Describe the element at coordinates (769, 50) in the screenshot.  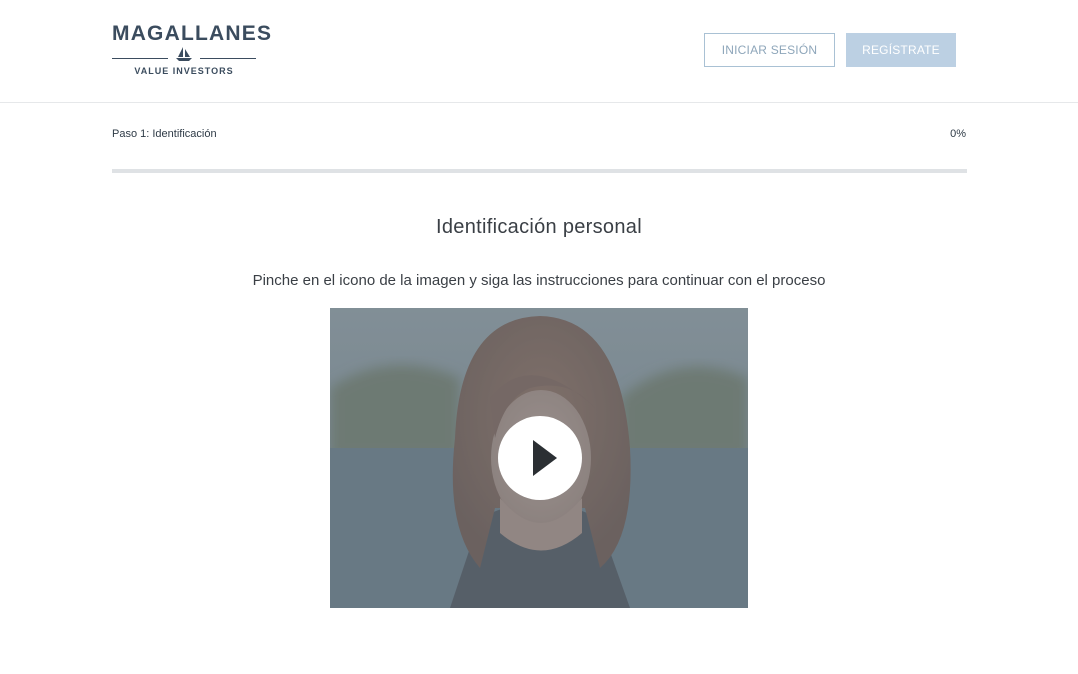
I see `login-button: INICIAR SESIÓN` at that location.